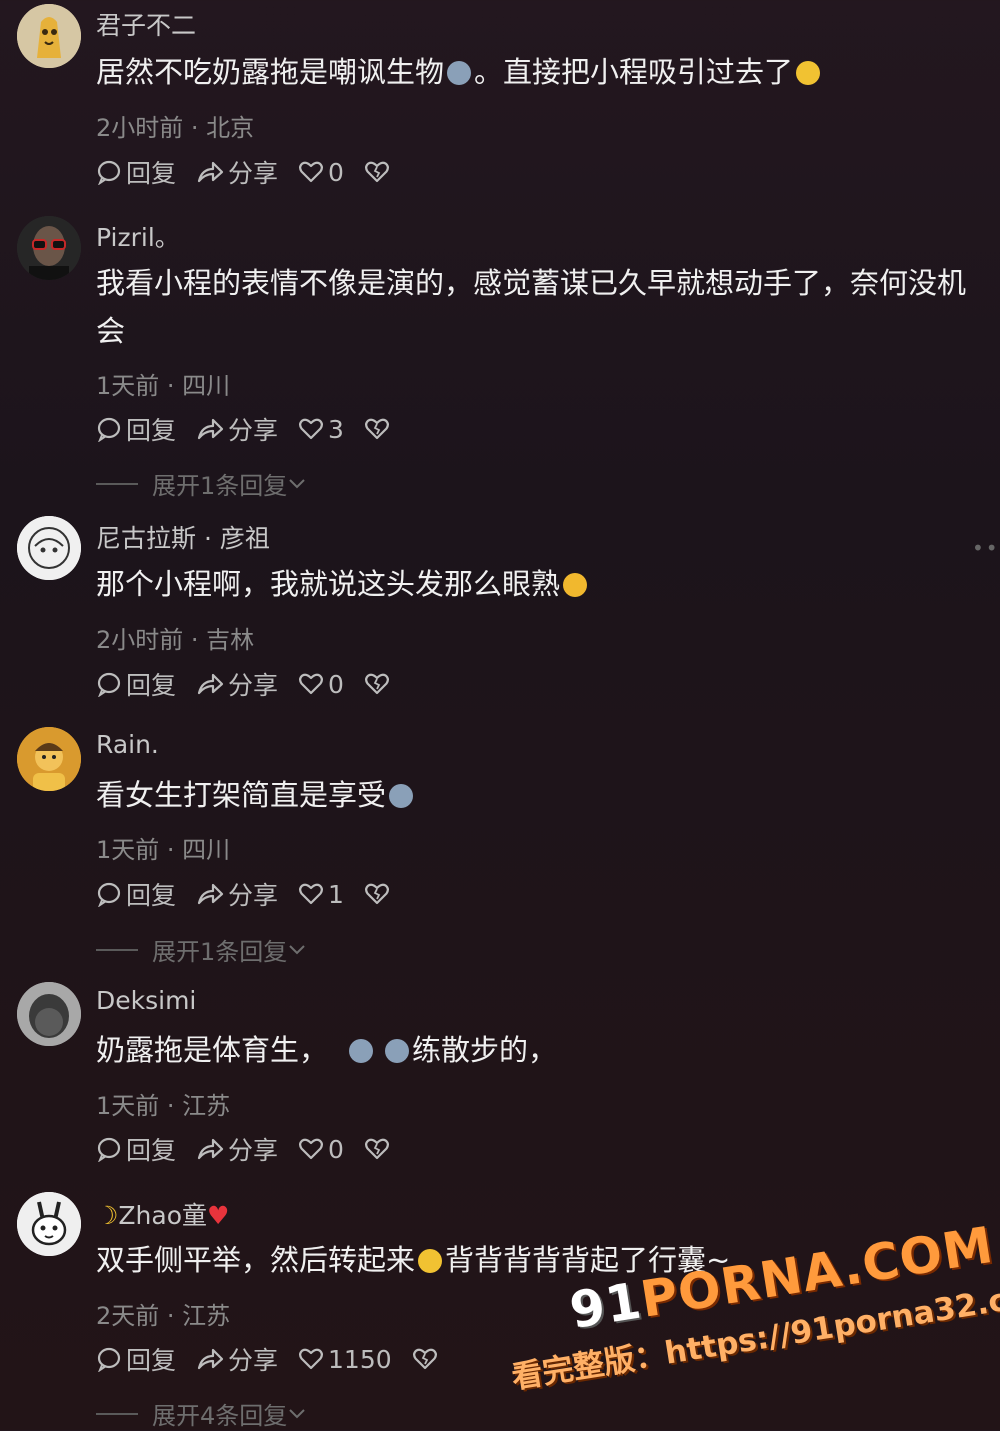 The width and height of the screenshot is (1000, 1431). Describe the element at coordinates (163, 1316) in the screenshot. I see `comment-meta: 2天前 · 江苏` at that location.